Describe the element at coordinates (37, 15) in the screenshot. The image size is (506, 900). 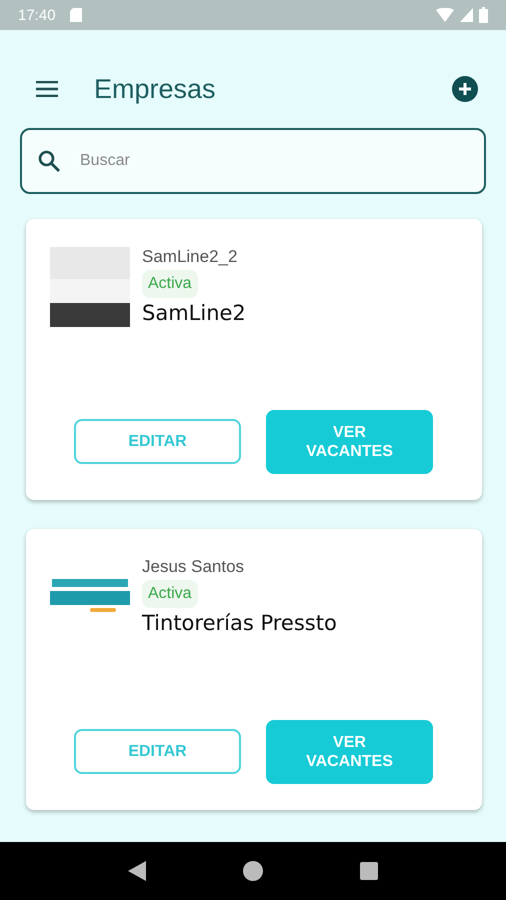
I see `status-time: 17:40` at that location.